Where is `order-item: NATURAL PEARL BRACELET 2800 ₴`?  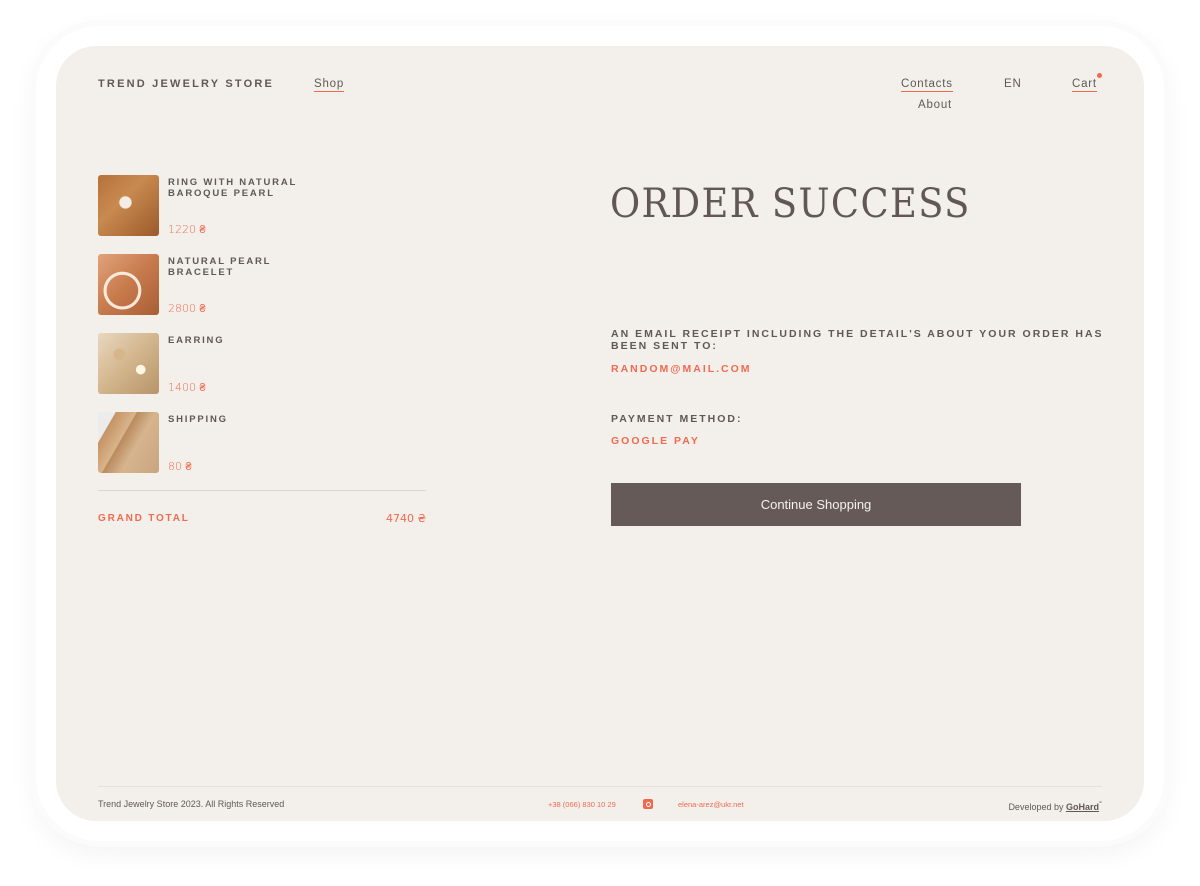 order-item: NATURAL PEARL BRACELET 2800 ₴ is located at coordinates (262, 284).